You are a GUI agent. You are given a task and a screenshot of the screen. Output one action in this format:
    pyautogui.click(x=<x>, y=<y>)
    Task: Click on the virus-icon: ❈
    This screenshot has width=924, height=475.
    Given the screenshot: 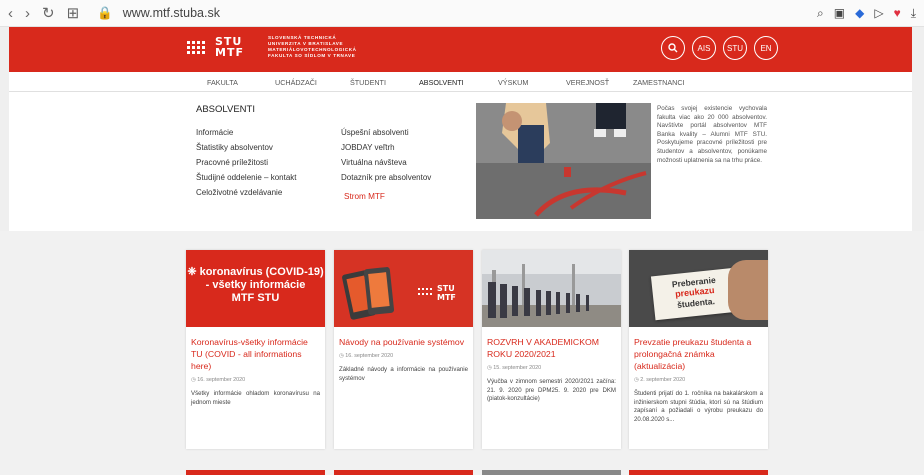 What is the action you would take?
    pyautogui.click(x=192, y=272)
    